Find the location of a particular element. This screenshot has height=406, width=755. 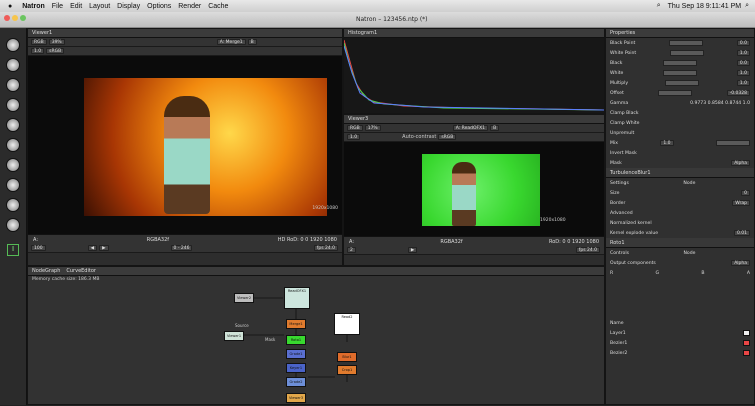

node-grade1: Grade1 is located at coordinates (296, 354).